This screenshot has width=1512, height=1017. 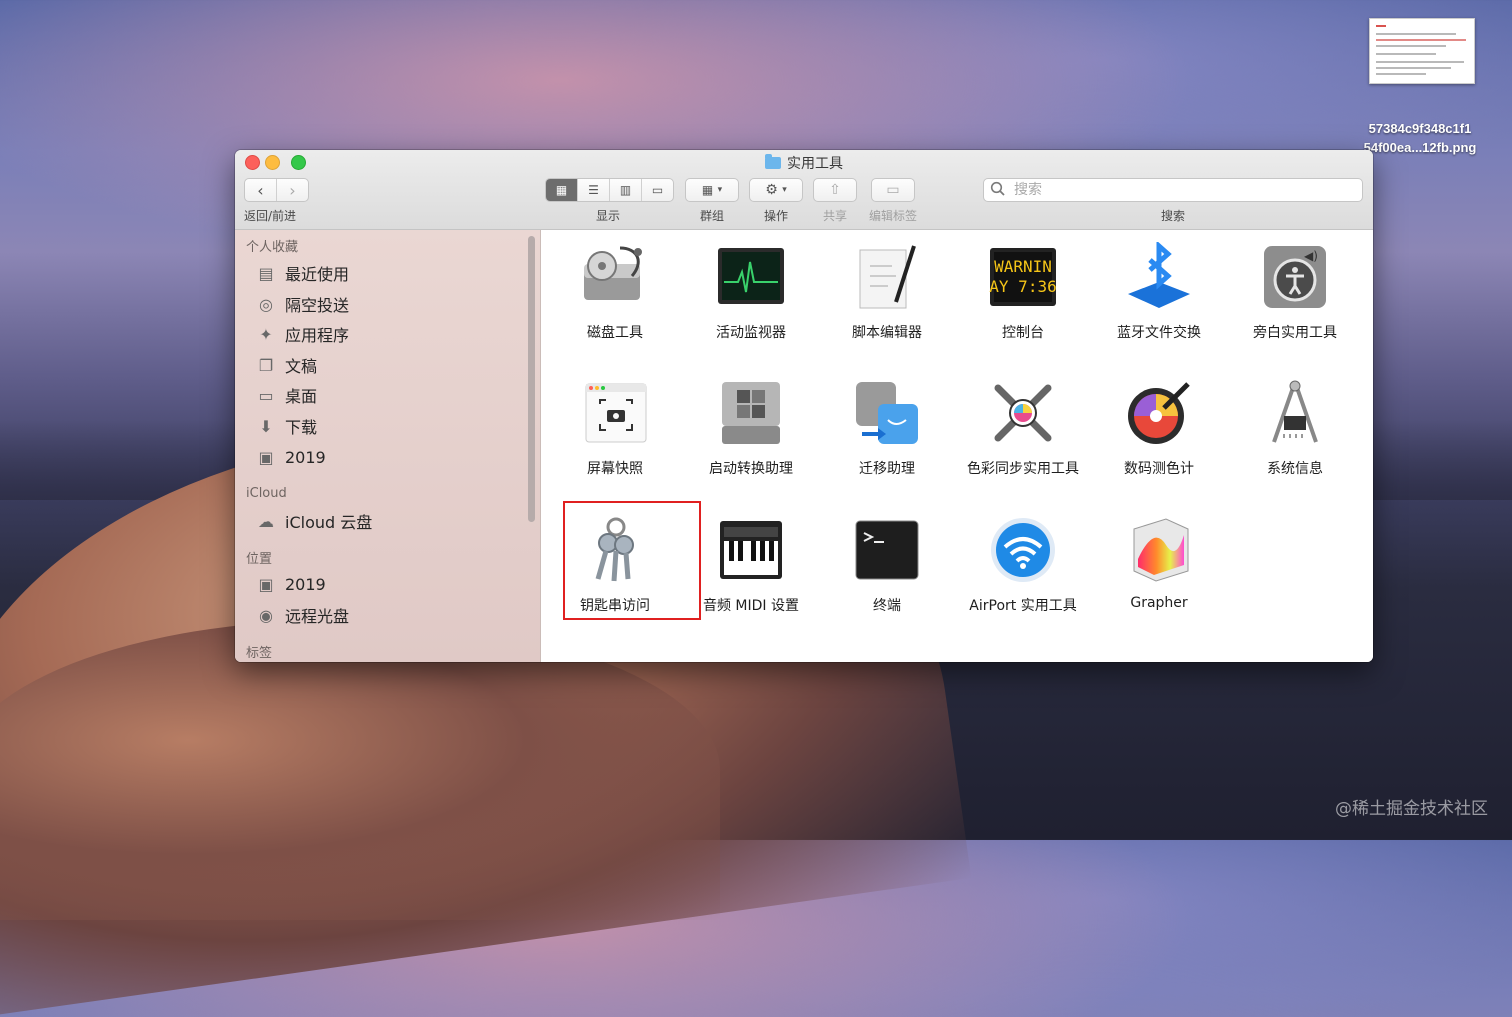 I want to click on sidebar-item-2019-location: ▣ 2019, so click(x=290, y=584).